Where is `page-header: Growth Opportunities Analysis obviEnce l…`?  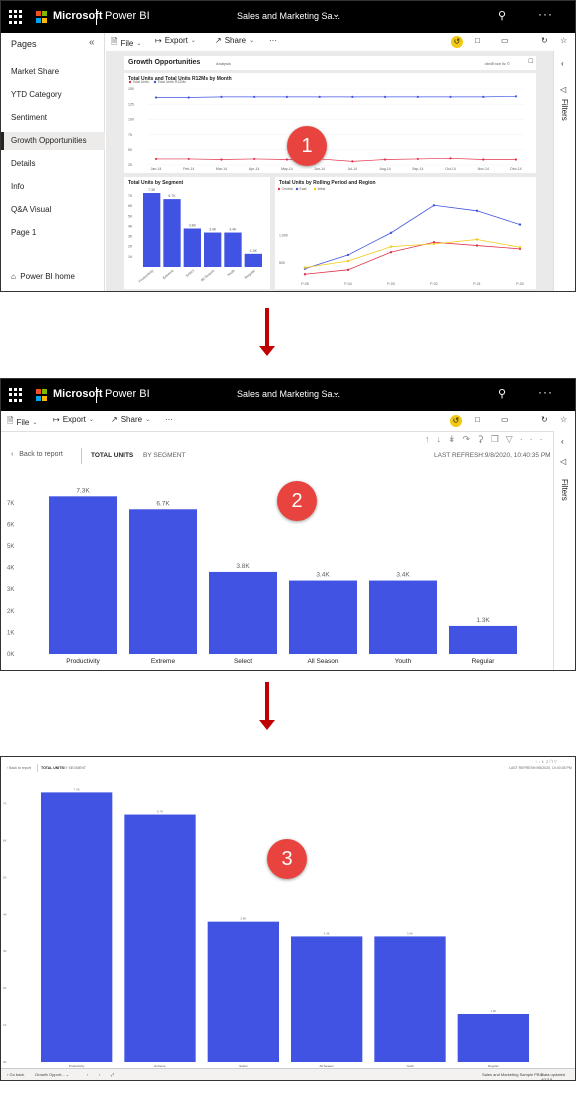 page-header: Growth Opportunities Analysis obviEnce l… is located at coordinates (330, 63).